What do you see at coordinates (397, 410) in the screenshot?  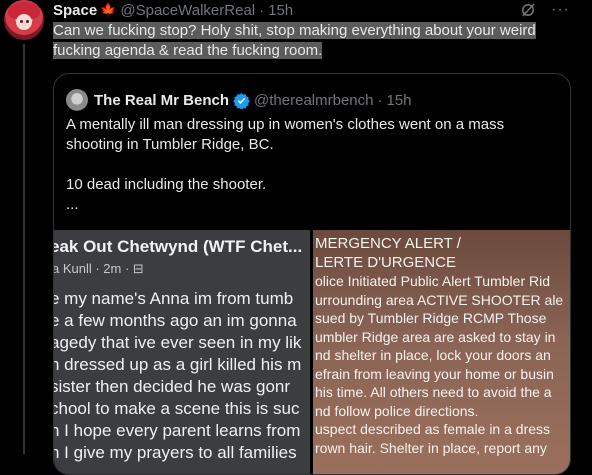 I see `alert-line: nd follow police directions.` at bounding box center [397, 410].